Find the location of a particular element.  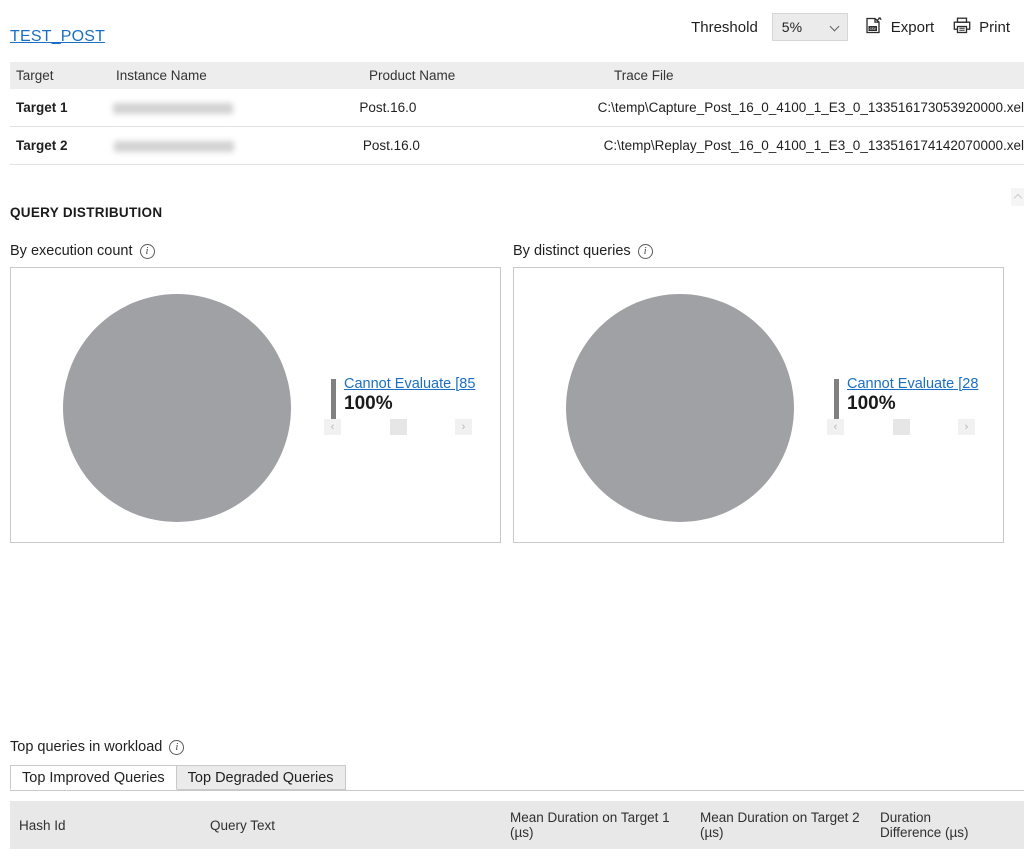

document-title-link: TEST_POST is located at coordinates (57, 37).